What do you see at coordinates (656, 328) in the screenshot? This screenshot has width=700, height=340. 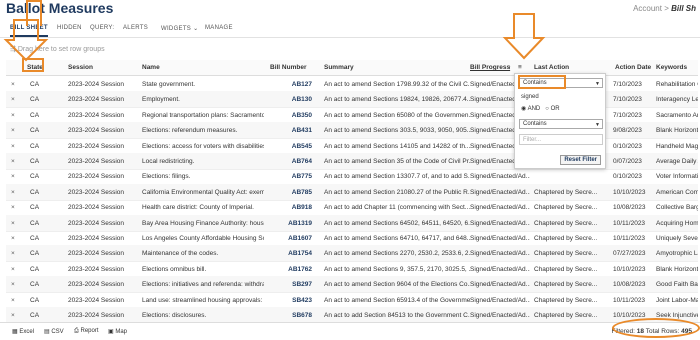 I see `annotation-oval-row-count` at bounding box center [656, 328].